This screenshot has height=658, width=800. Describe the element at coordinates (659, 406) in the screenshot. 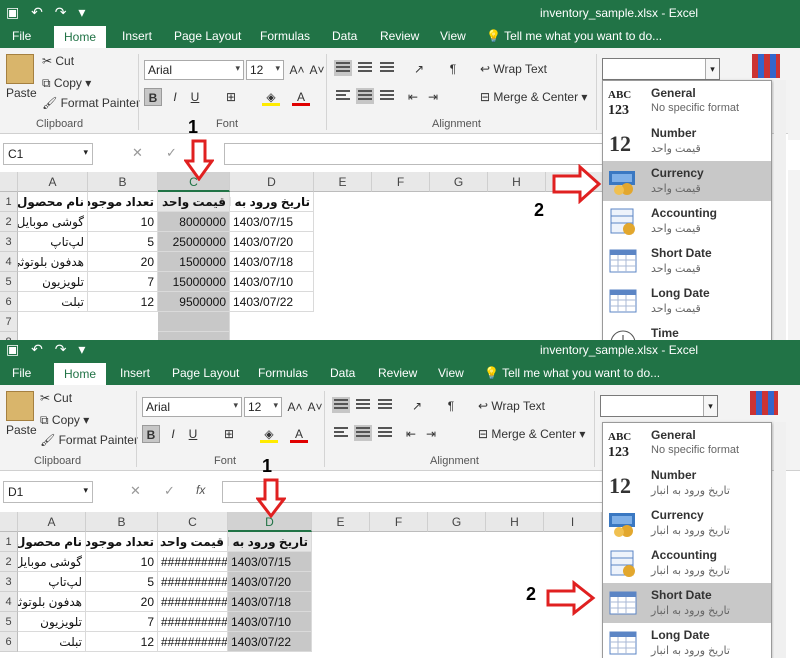

I see `number-format-box: ▾` at that location.